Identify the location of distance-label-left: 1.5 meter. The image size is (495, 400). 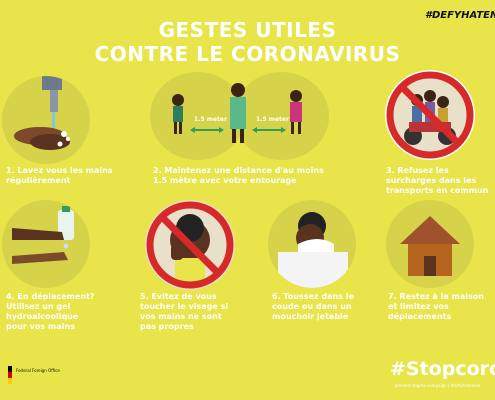
(210, 119).